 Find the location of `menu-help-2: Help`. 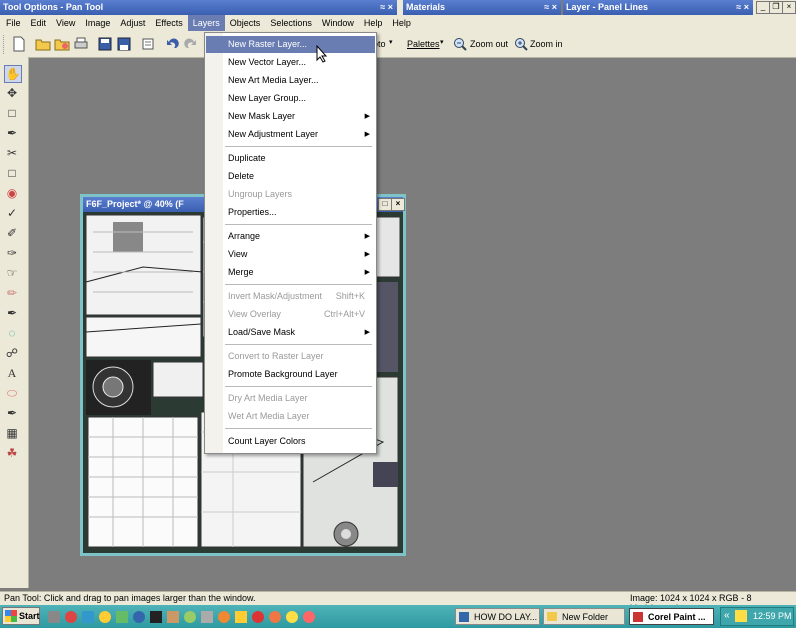

menu-help-2: Help is located at coordinates (401, 23).